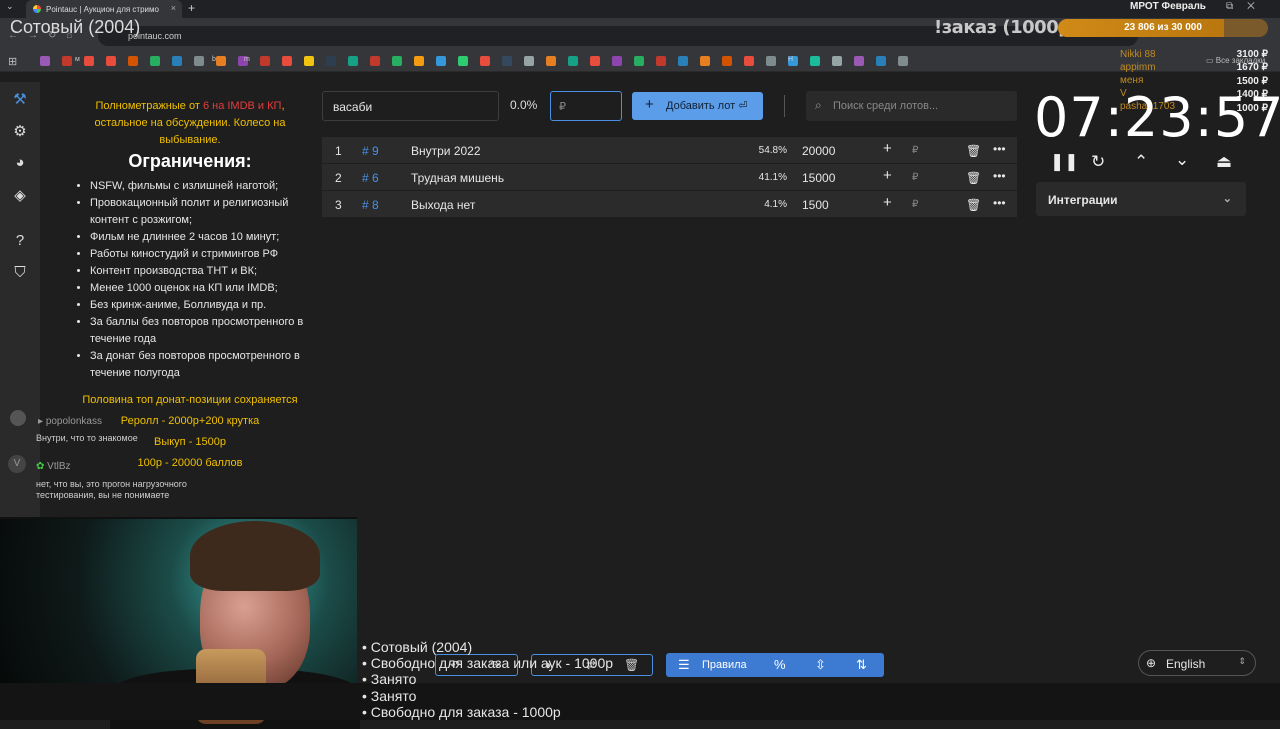 The width and height of the screenshot is (1280, 729). What do you see at coordinates (669, 150) in the screenshot?
I see `lot-row: 1 # 9 Внутри 2022 54.8% 20000 + ₽ 🗑 •••` at bounding box center [669, 150].